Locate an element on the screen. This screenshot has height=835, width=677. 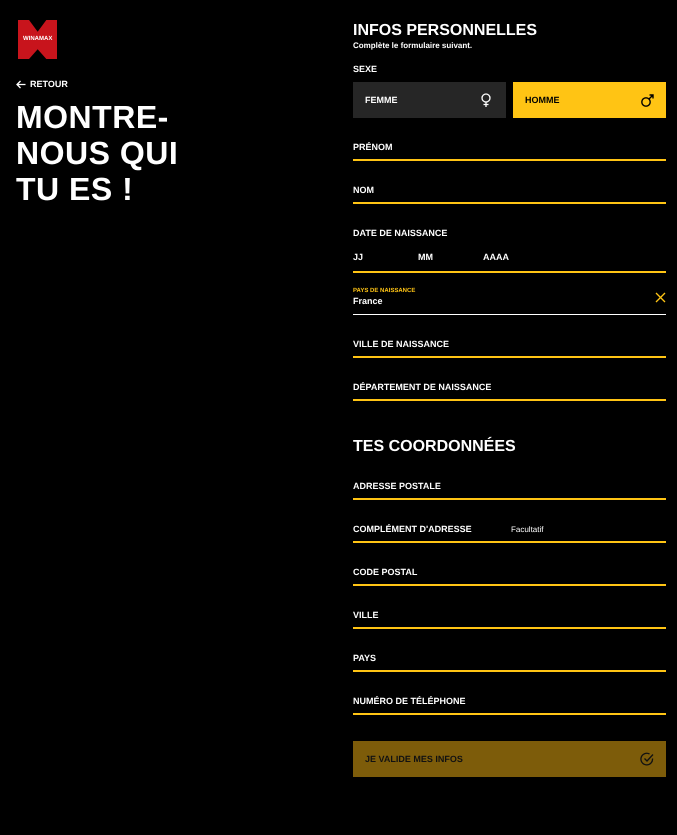
field-value: France is located at coordinates (368, 301).